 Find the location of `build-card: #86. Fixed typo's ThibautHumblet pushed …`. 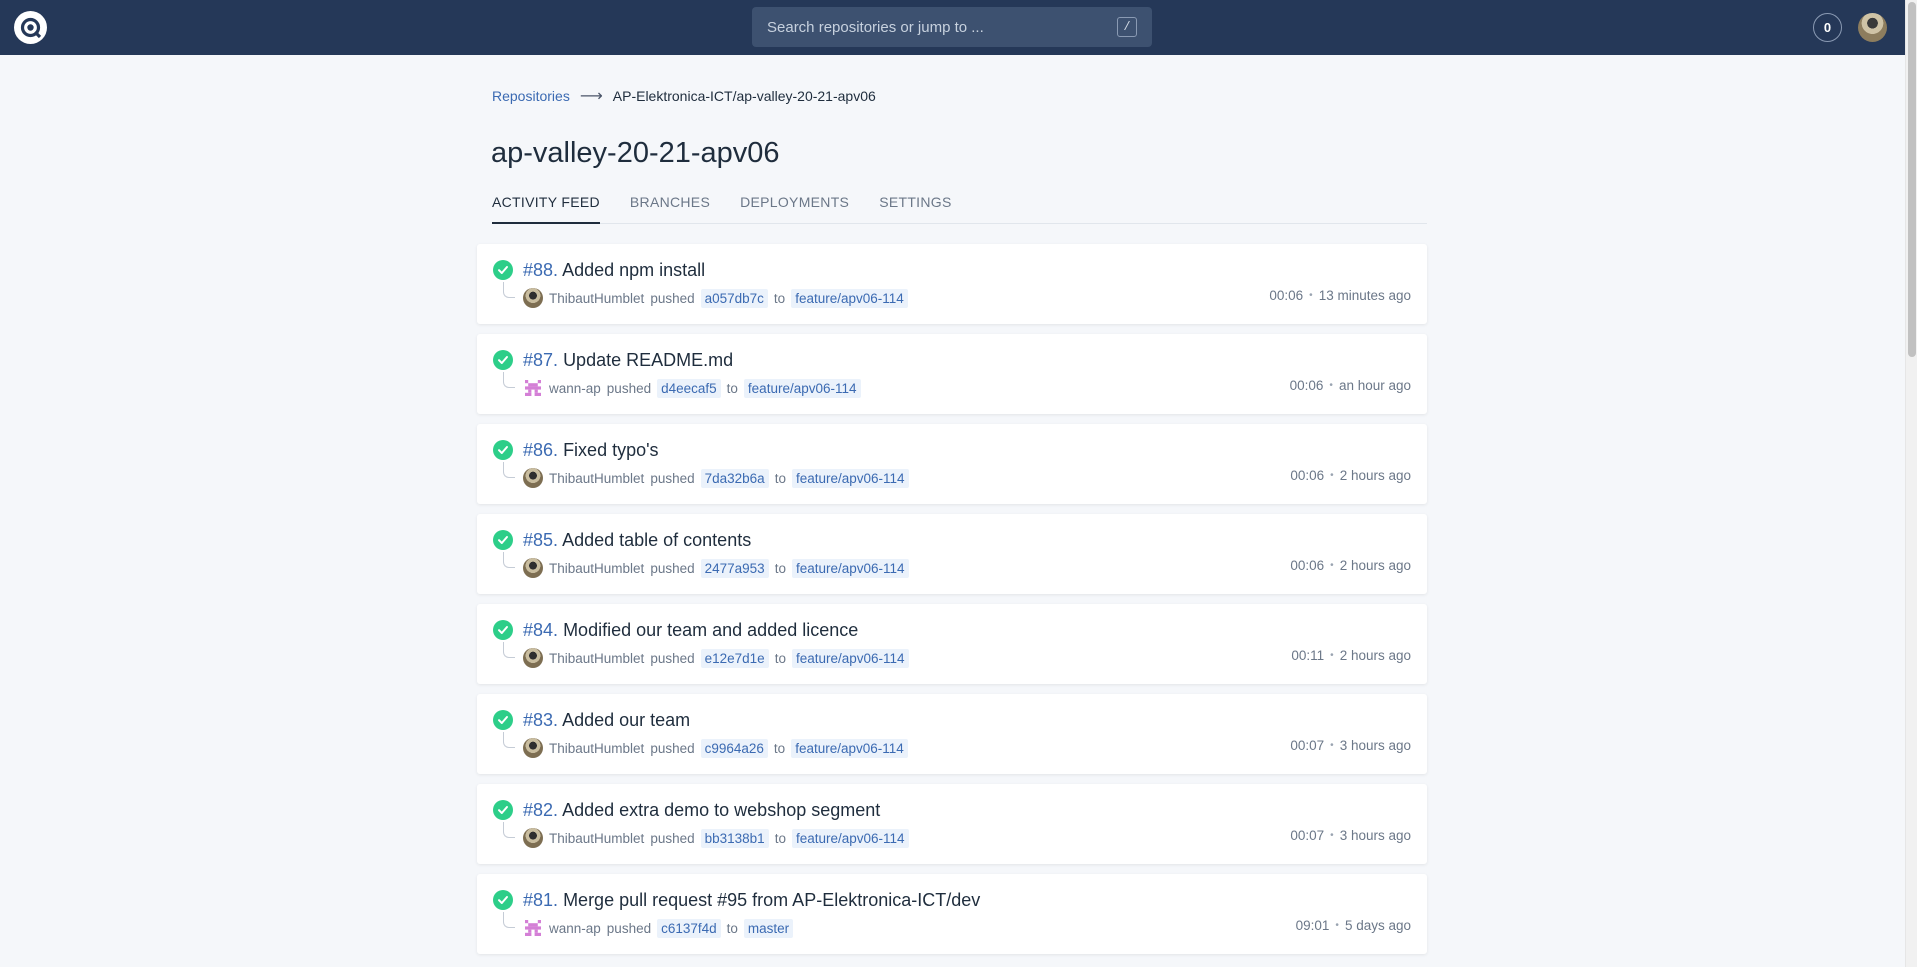

build-card: #86. Fixed typo's ThibautHumblet pushed … is located at coordinates (952, 464).